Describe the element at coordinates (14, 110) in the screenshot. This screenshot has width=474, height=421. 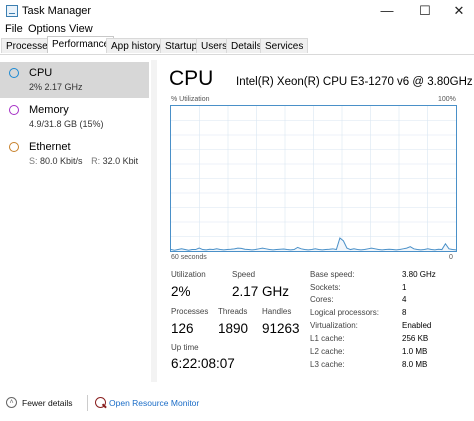
I see `memory-indicator-icon` at that location.